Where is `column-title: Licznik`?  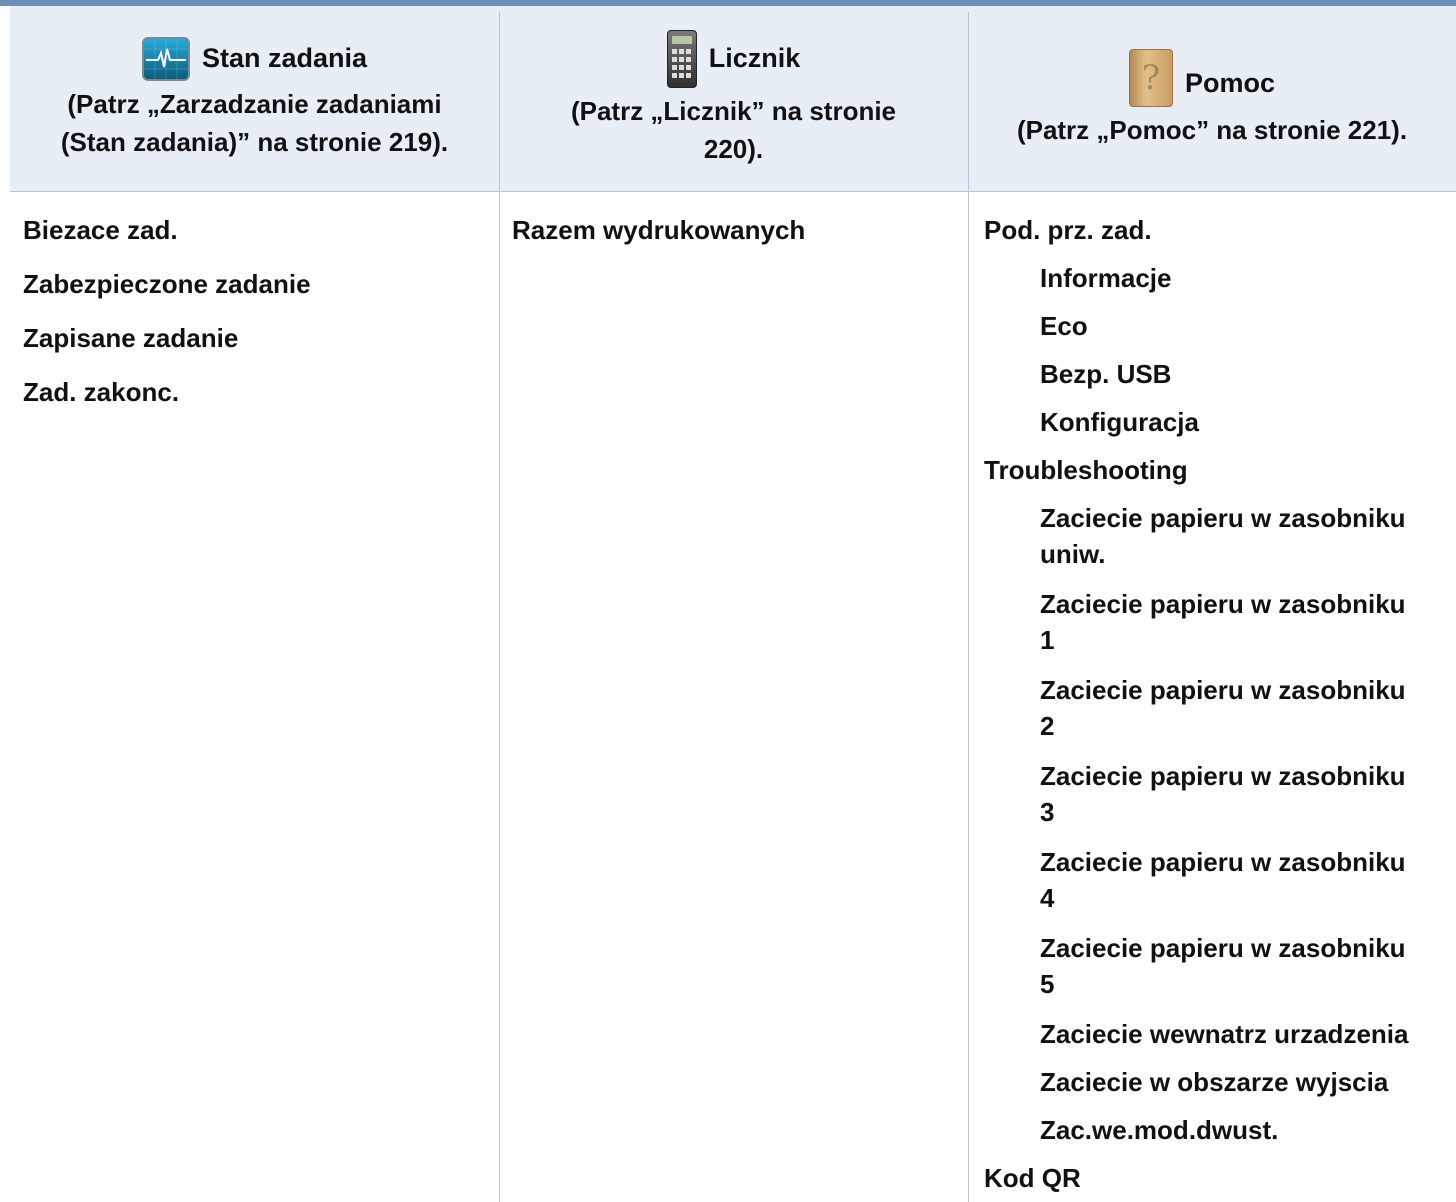
column-title: Licznik is located at coordinates (754, 58).